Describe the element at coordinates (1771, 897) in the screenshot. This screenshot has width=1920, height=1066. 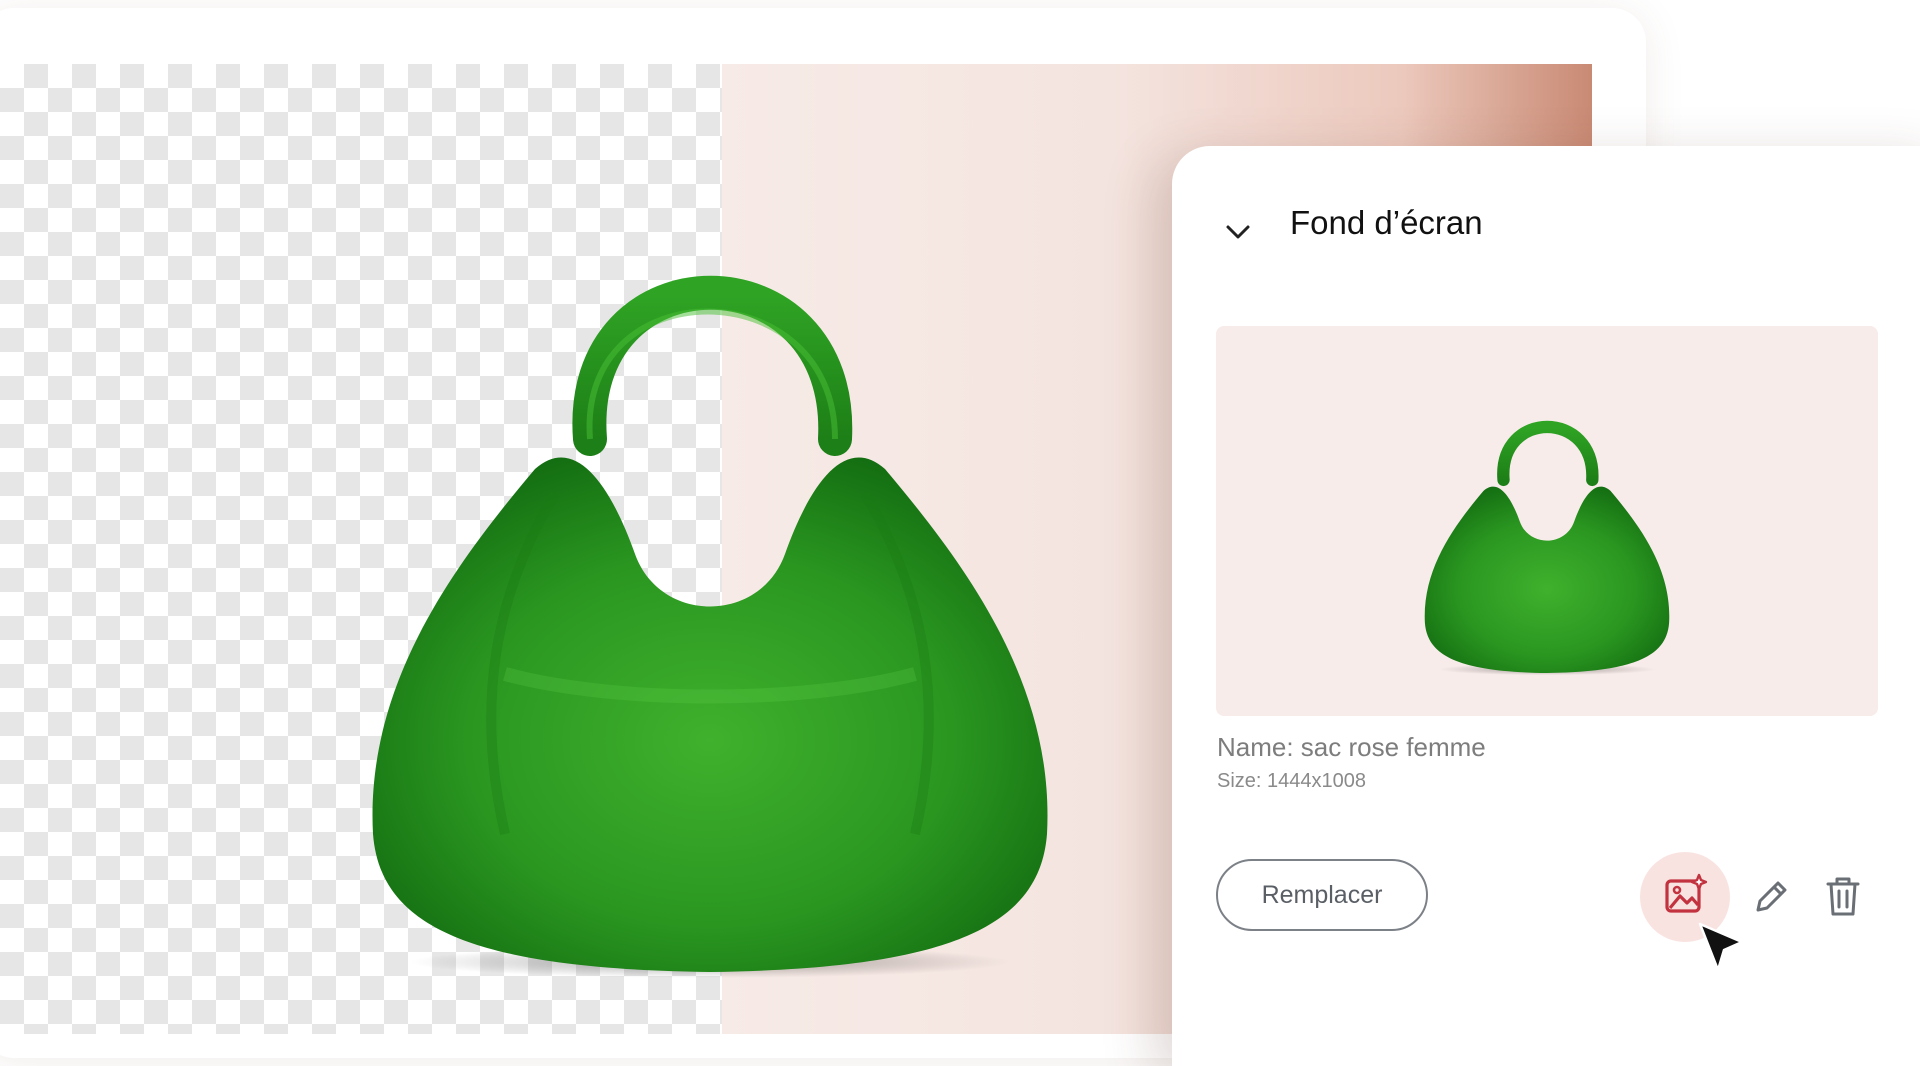
I see `pencil-icon` at that location.